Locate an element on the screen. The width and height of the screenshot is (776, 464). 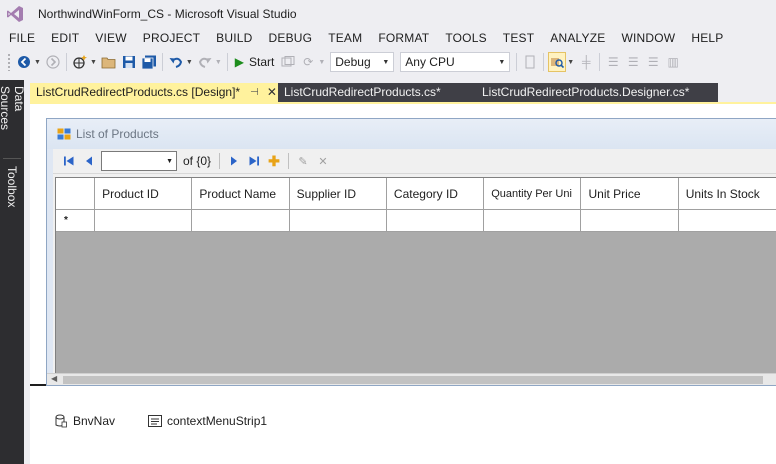
menu-format: FORMAT is located at coordinates (403, 38).